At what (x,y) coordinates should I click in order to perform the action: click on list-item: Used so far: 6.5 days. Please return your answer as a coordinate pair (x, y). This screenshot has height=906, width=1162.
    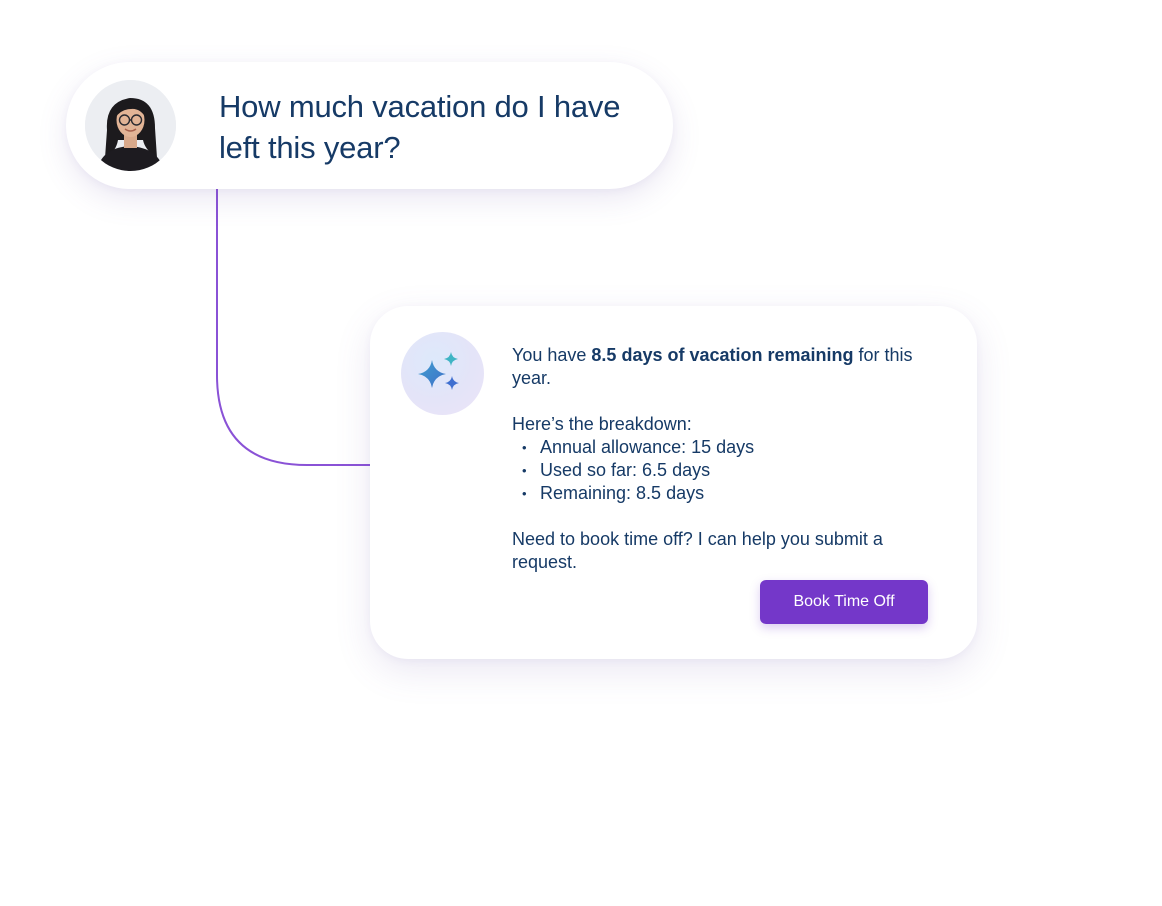
    Looking at the image, I should click on (729, 470).